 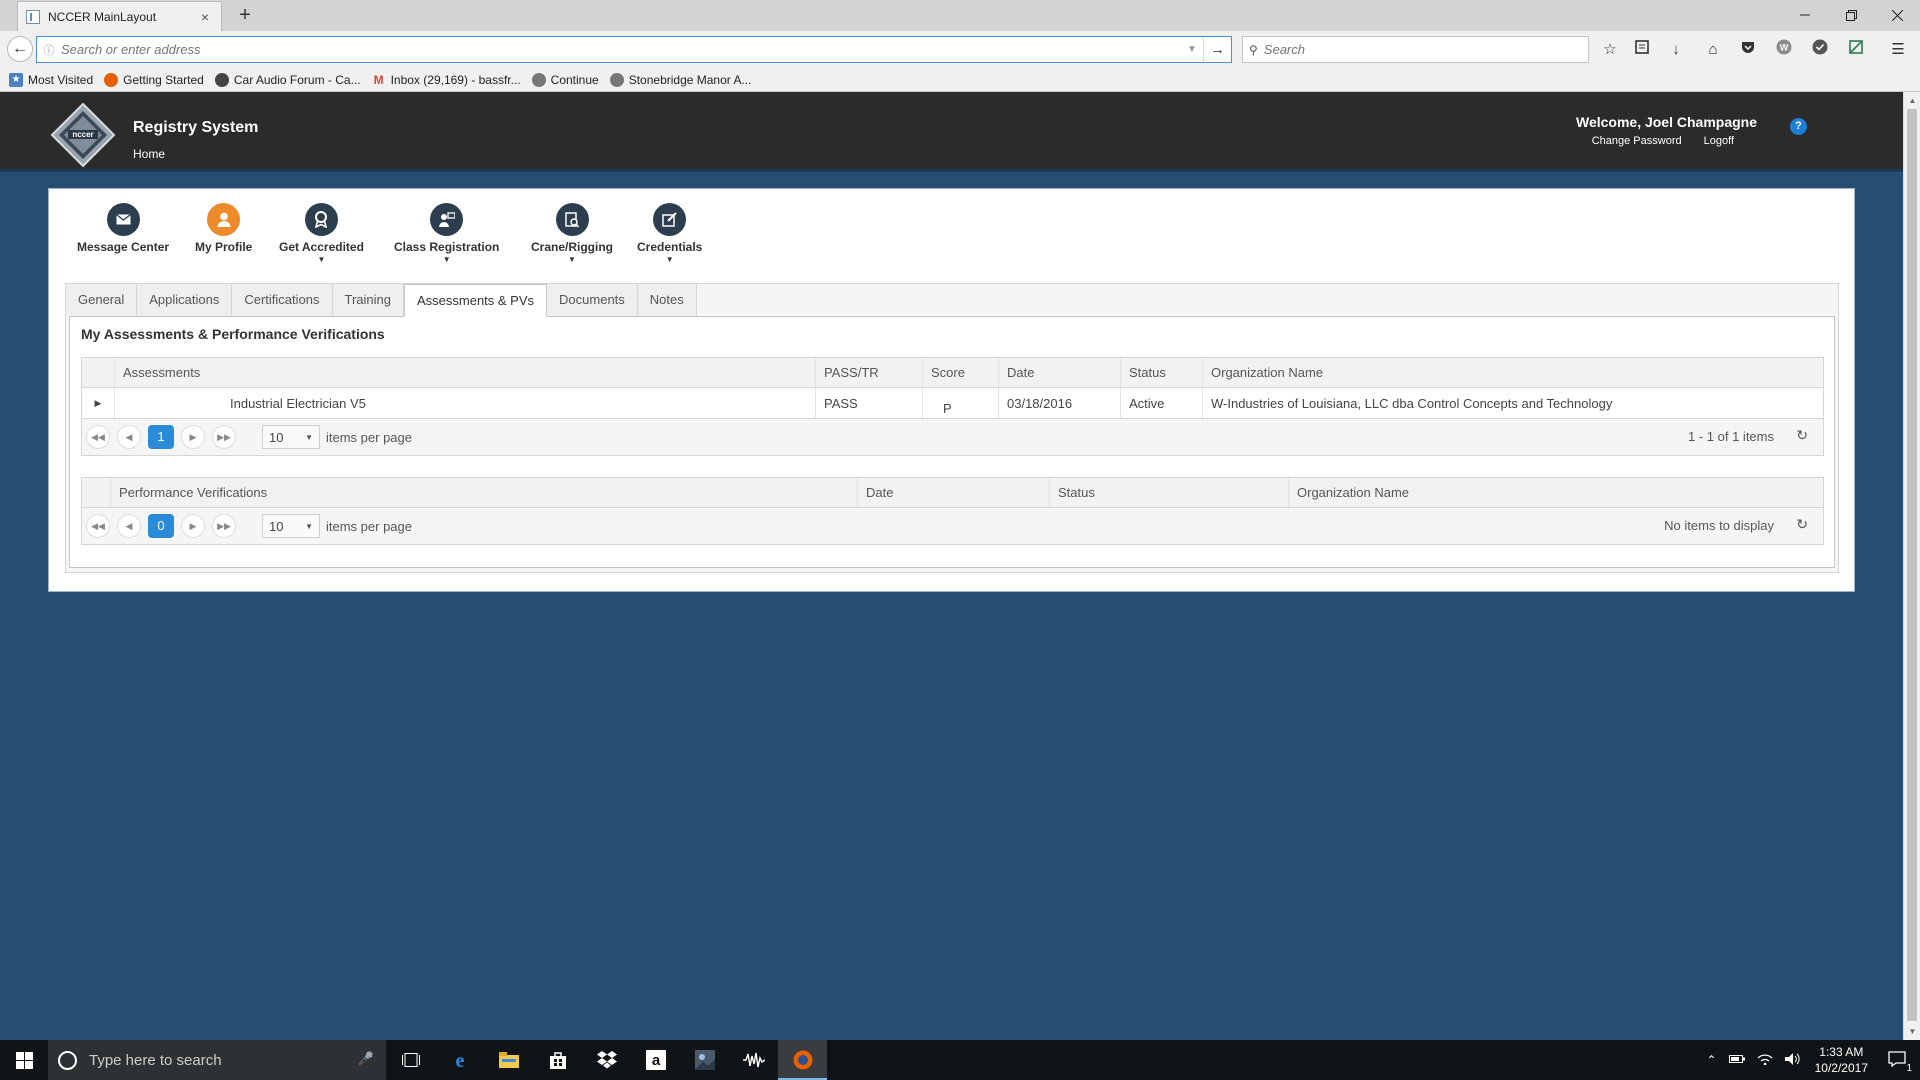 What do you see at coordinates (1798, 126) in the screenshot?
I see `help-icon: ?` at bounding box center [1798, 126].